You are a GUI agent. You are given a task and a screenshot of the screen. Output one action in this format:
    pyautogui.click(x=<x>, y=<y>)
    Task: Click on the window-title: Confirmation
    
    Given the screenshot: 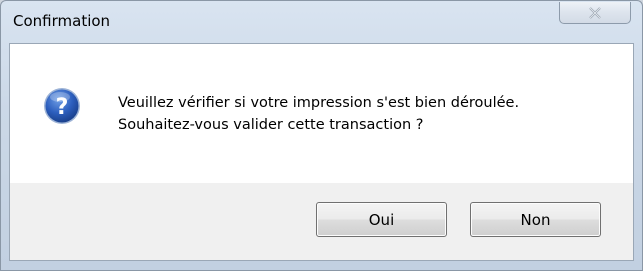 What is the action you would take?
    pyautogui.click(x=62, y=21)
    